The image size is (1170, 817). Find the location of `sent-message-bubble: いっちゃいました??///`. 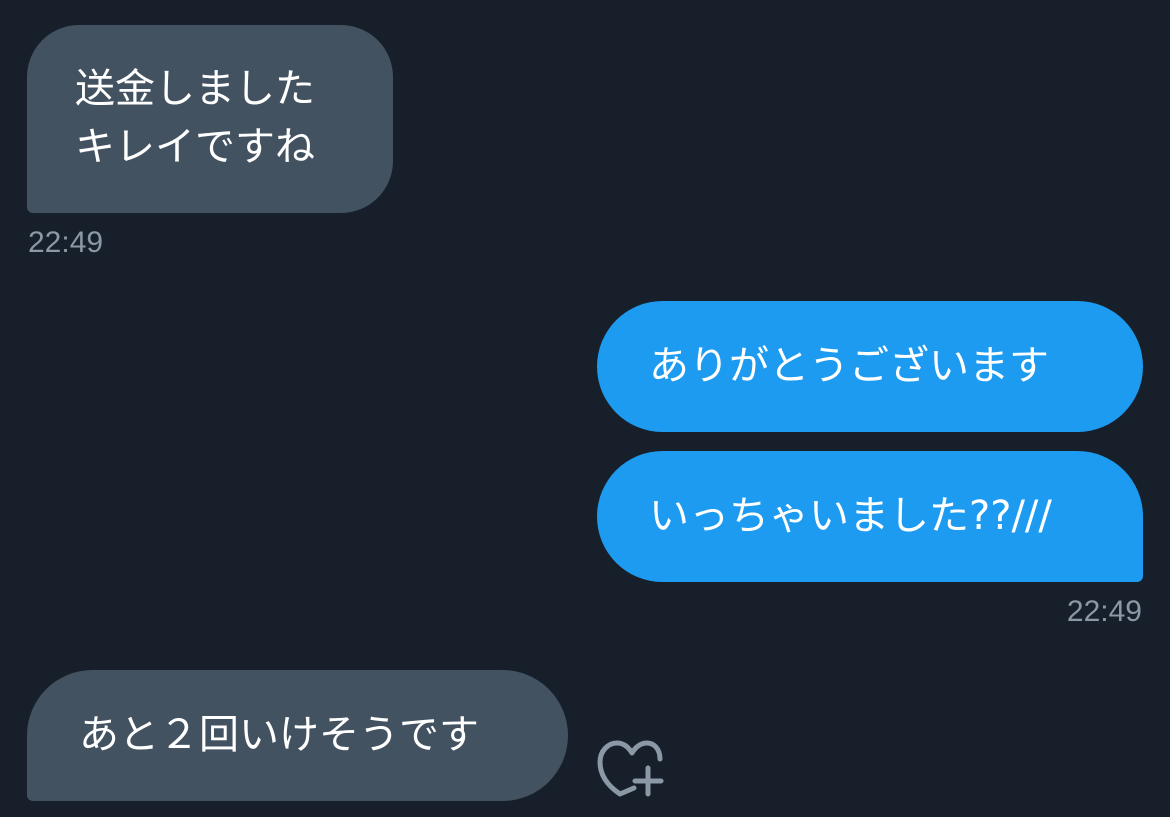

sent-message-bubble: いっちゃいました??/// is located at coordinates (870, 516).